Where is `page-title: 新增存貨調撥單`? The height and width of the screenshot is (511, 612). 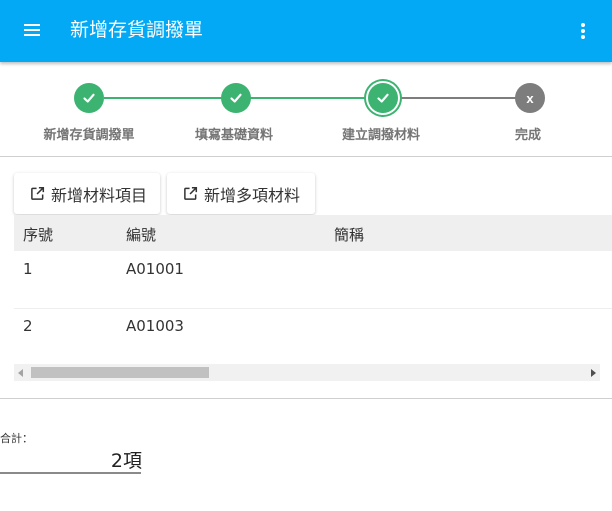
page-title: 新增存貨調撥單 is located at coordinates (137, 30).